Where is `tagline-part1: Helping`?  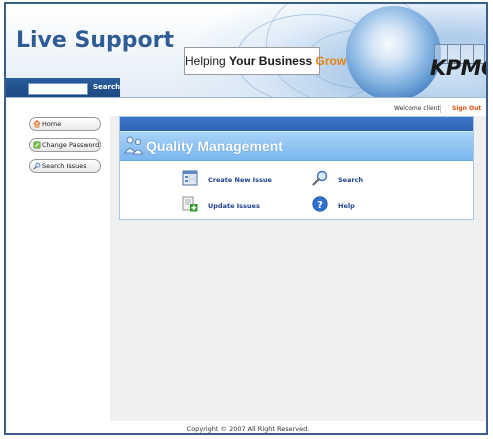 tagline-part1: Helping is located at coordinates (207, 61).